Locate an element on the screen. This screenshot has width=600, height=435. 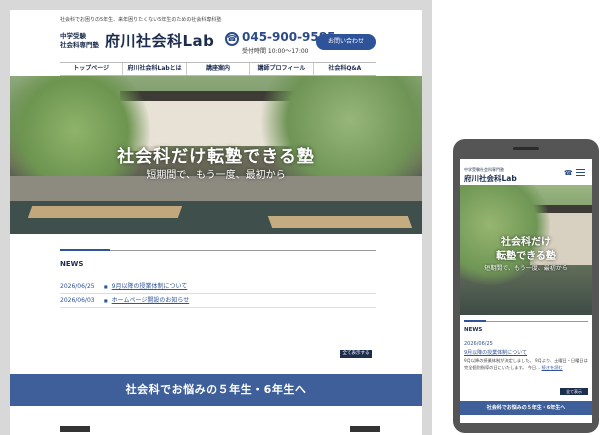
logo-subtitle-line1: 中学受験 is located at coordinates (73, 36).